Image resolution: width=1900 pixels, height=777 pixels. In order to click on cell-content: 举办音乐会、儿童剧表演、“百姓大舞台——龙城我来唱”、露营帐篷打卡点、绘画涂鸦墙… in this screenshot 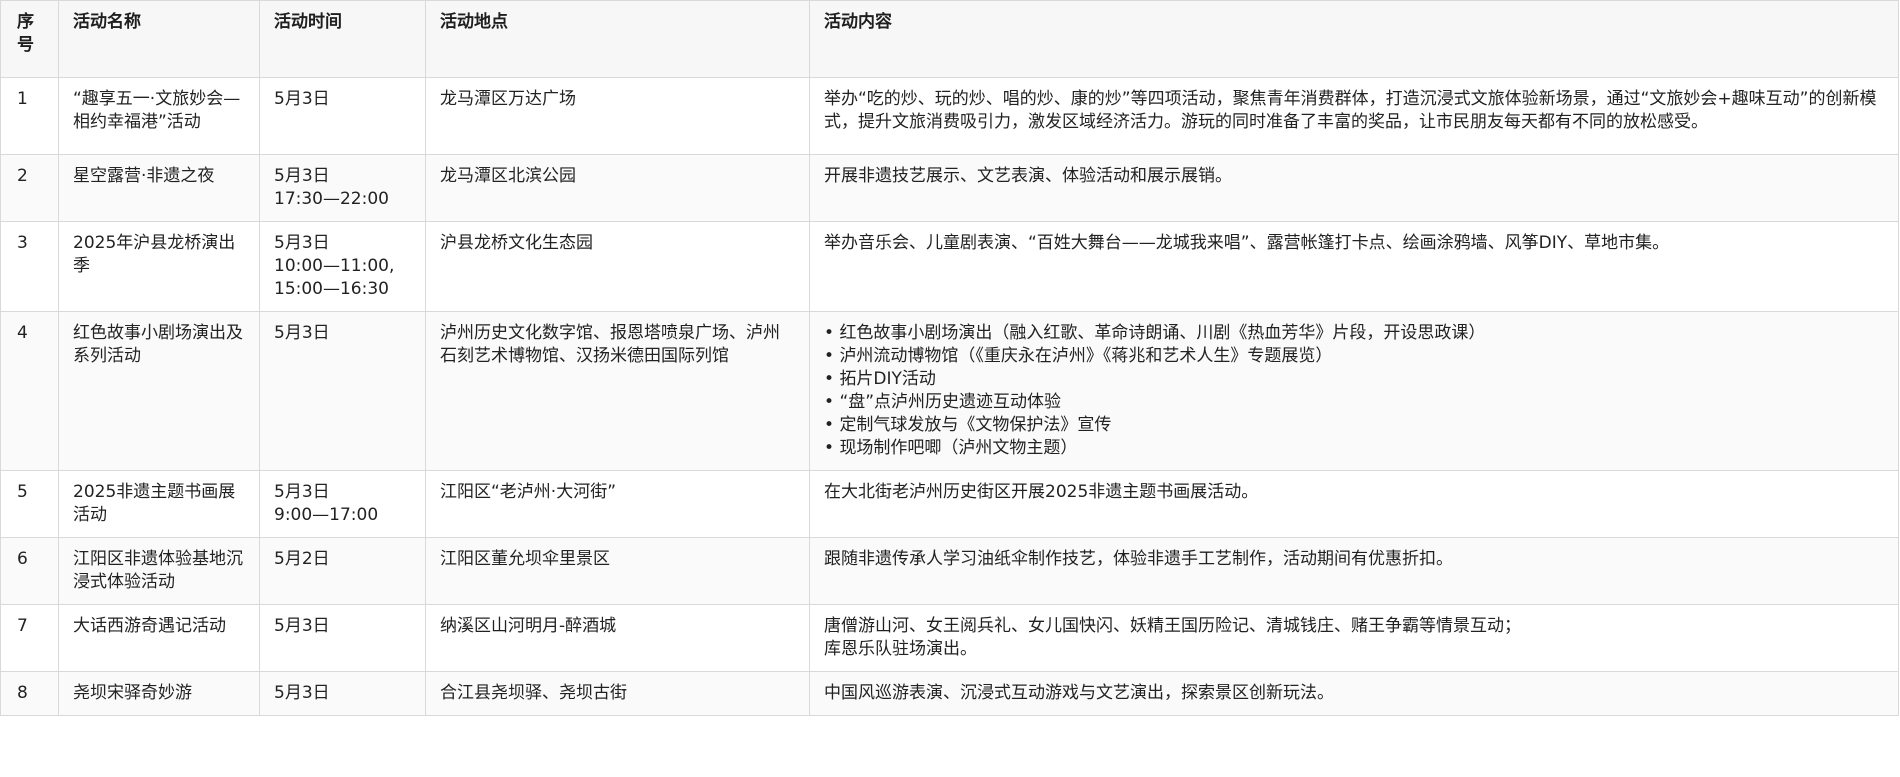, I will do `click(1354, 266)`.